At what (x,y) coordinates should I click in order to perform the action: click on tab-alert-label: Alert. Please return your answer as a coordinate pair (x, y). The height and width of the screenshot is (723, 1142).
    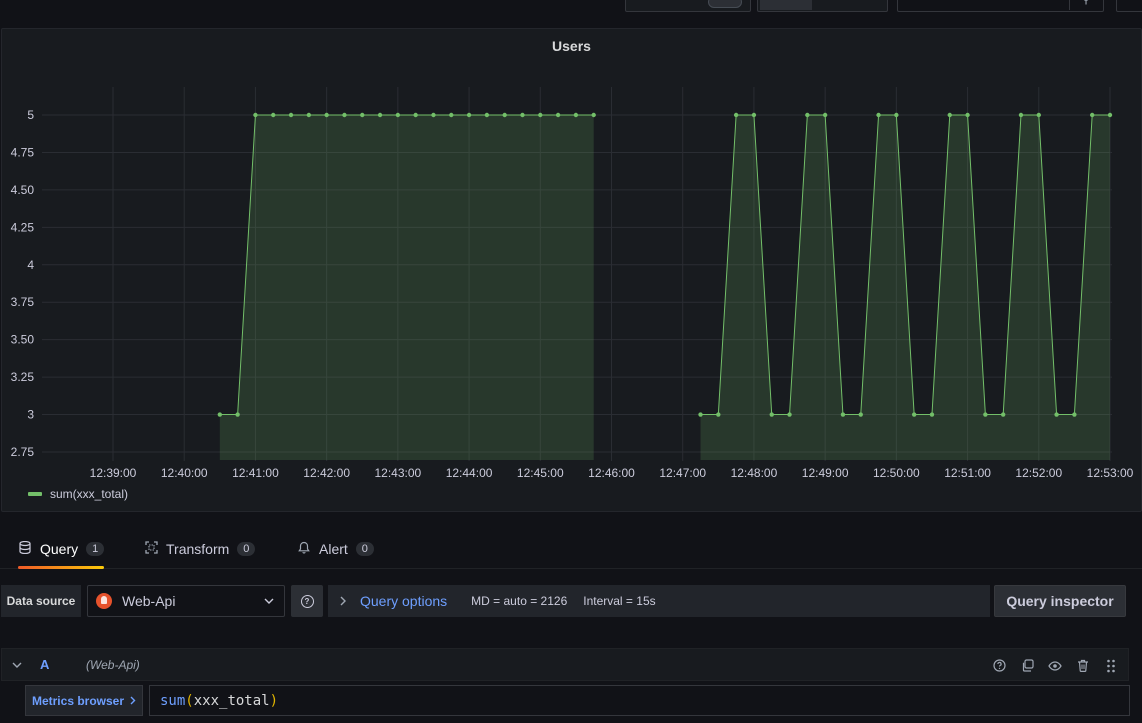
    Looking at the image, I should click on (333, 549).